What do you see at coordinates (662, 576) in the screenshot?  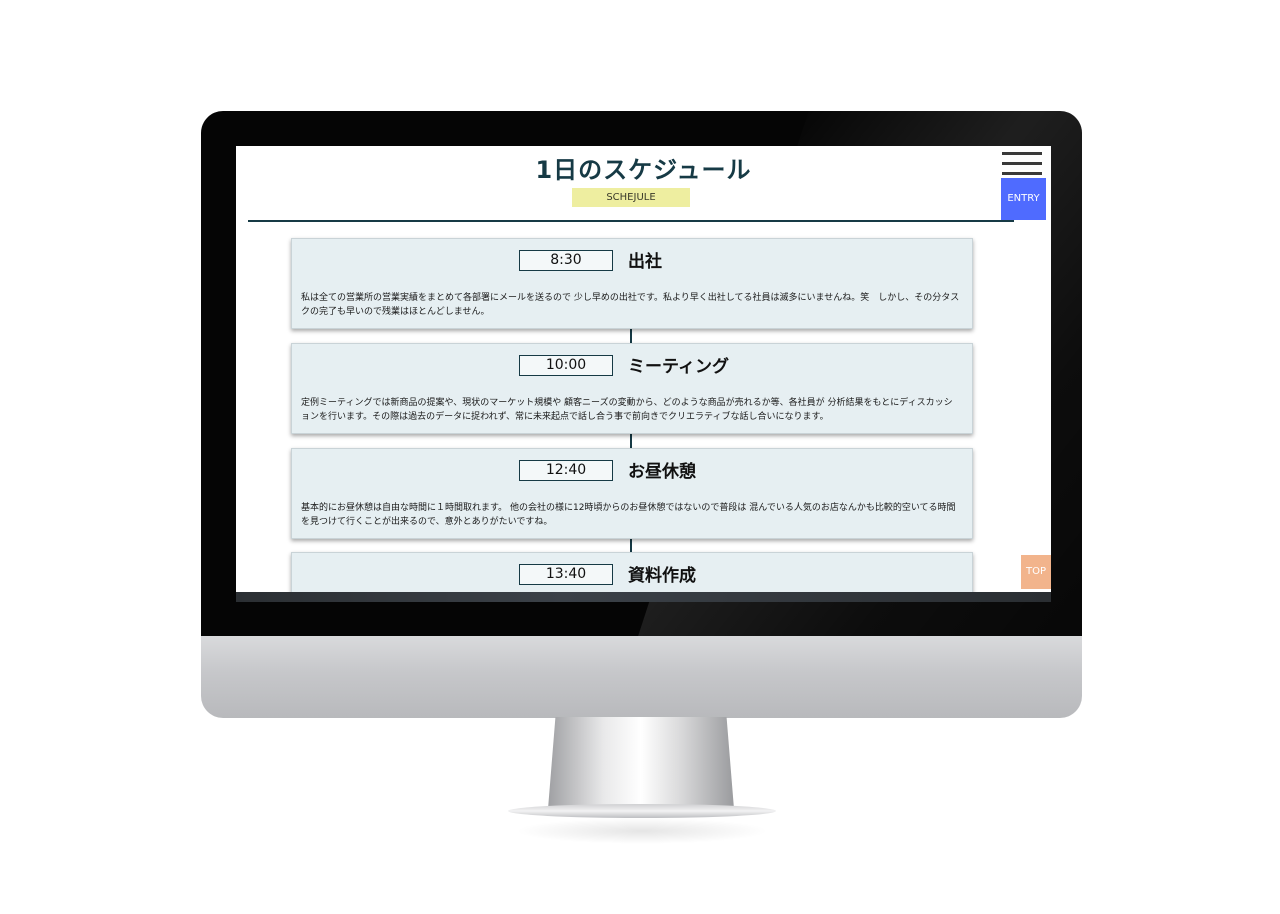 I see `schedule-title: 資料作成` at bounding box center [662, 576].